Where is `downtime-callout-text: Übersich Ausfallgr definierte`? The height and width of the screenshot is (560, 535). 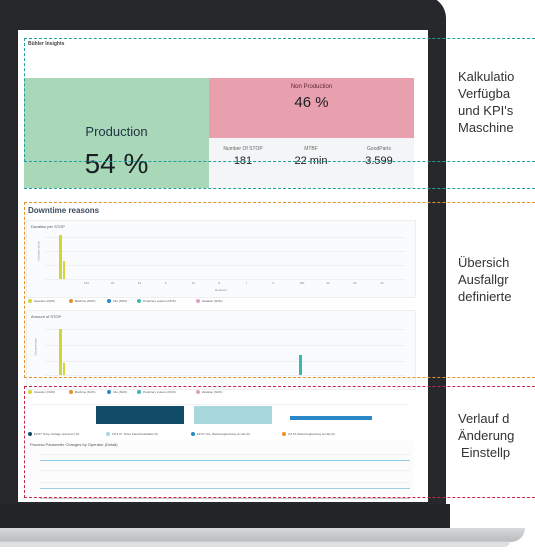
downtime-callout-text: Übersich Ausfallgr definierte is located at coordinates (484, 279).